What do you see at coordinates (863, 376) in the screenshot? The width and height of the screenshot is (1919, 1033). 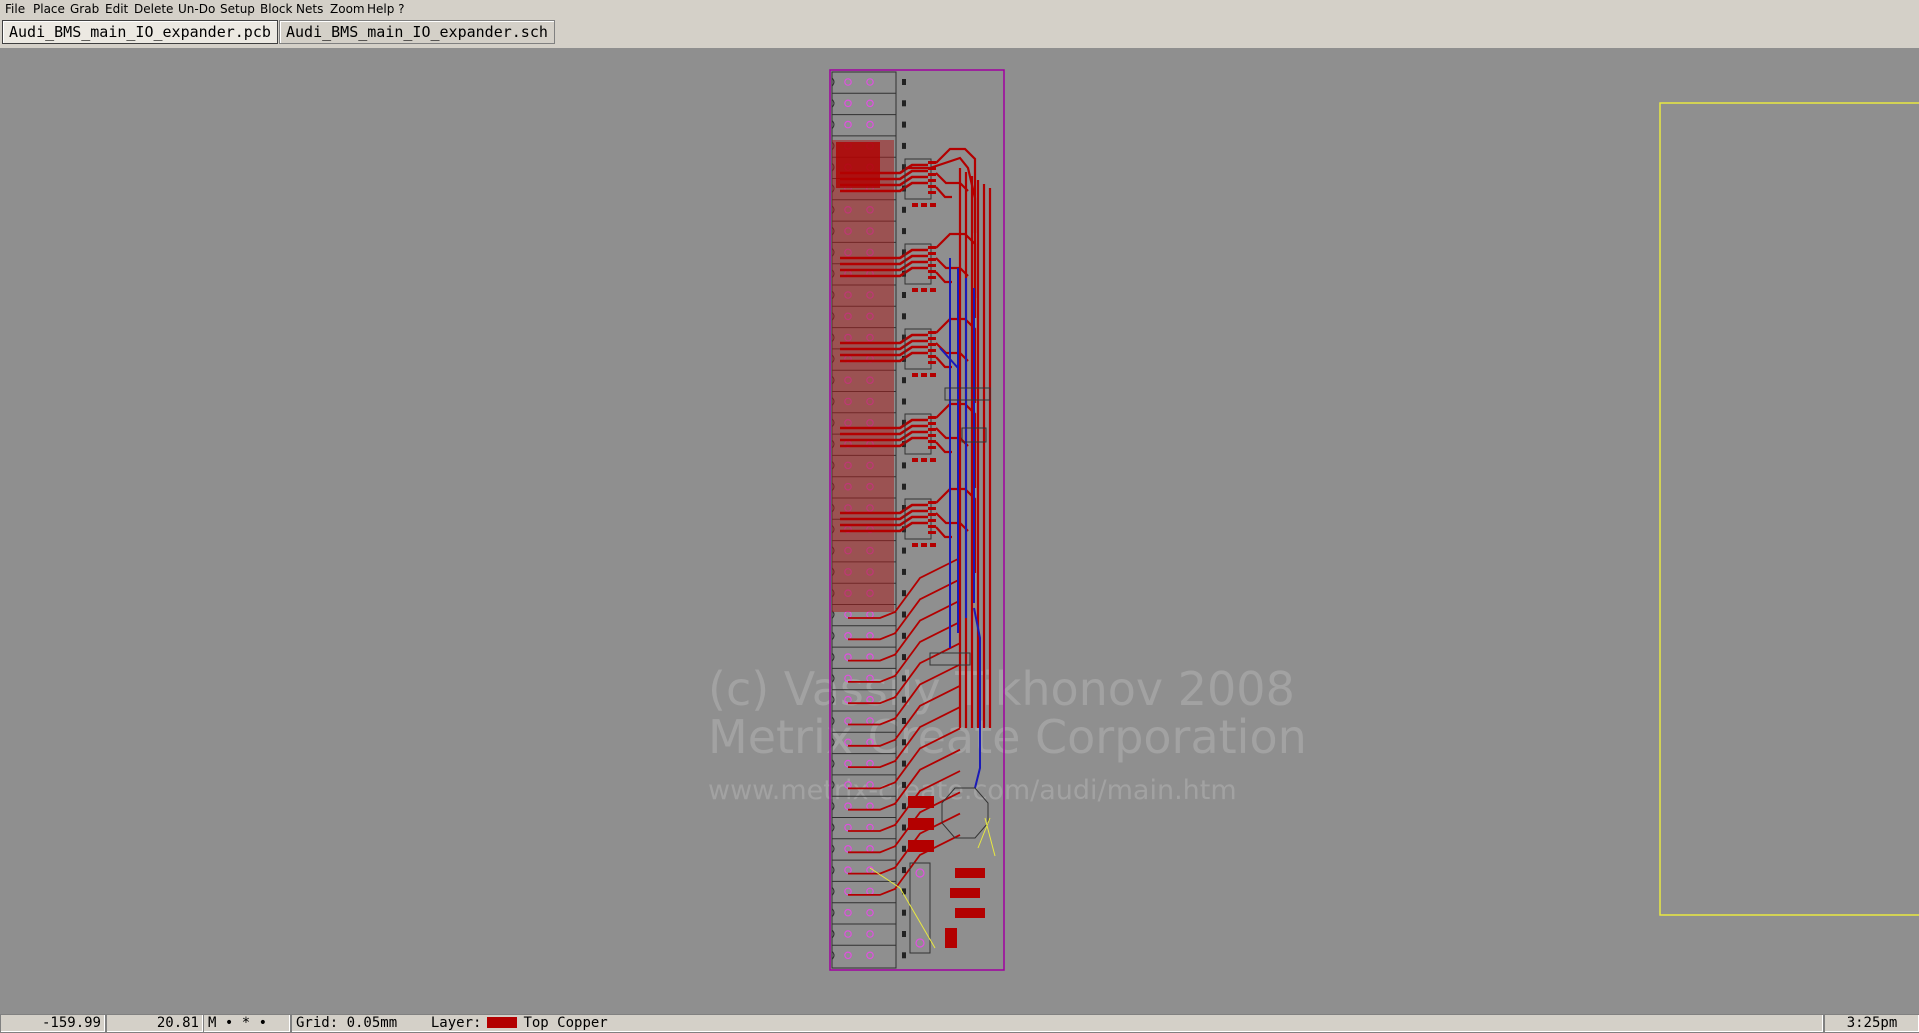 I see `copper-pour` at bounding box center [863, 376].